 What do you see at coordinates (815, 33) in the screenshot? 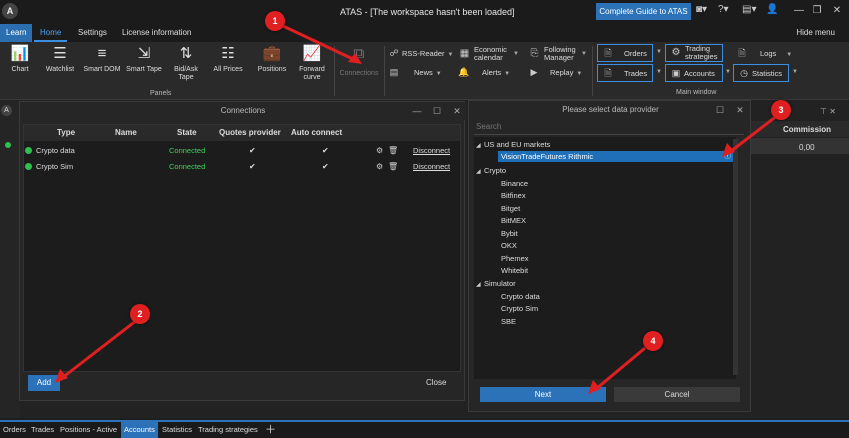
I see `hide-menu-button: Hide menu` at bounding box center [815, 33].